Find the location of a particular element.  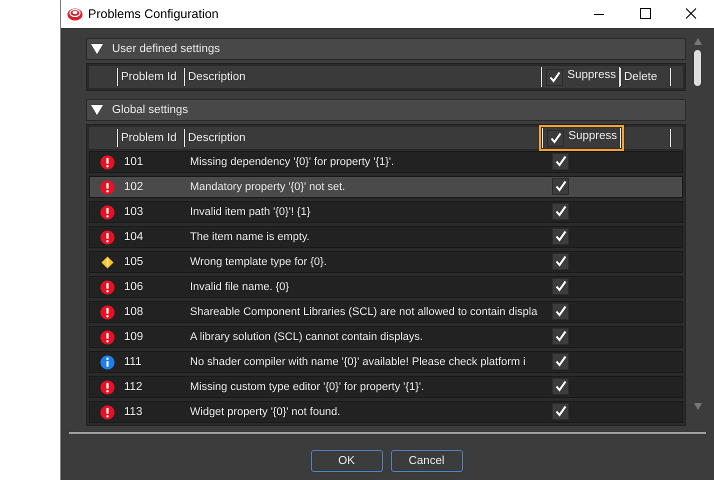

app-logo-icon is located at coordinates (75, 14).